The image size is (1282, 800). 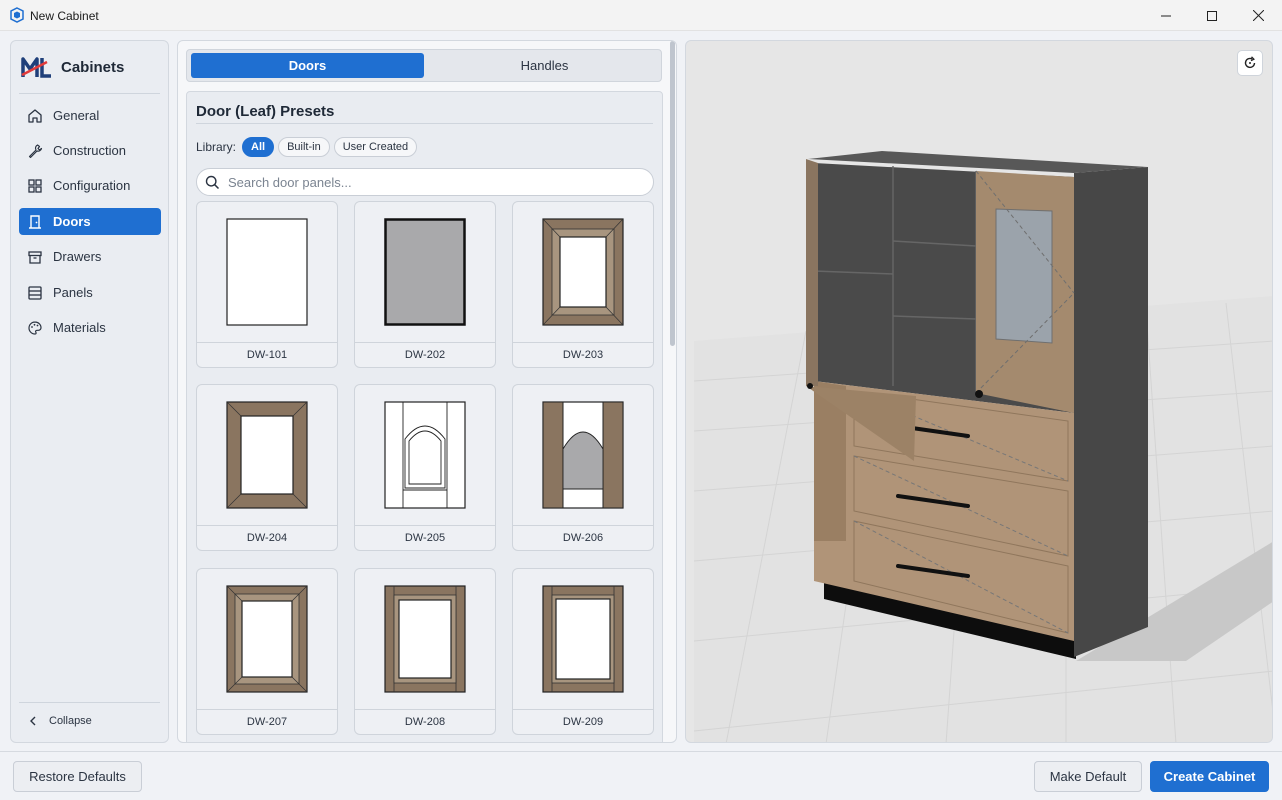 I want to click on section-title: Door (Leaf) Presets, so click(x=265, y=111).